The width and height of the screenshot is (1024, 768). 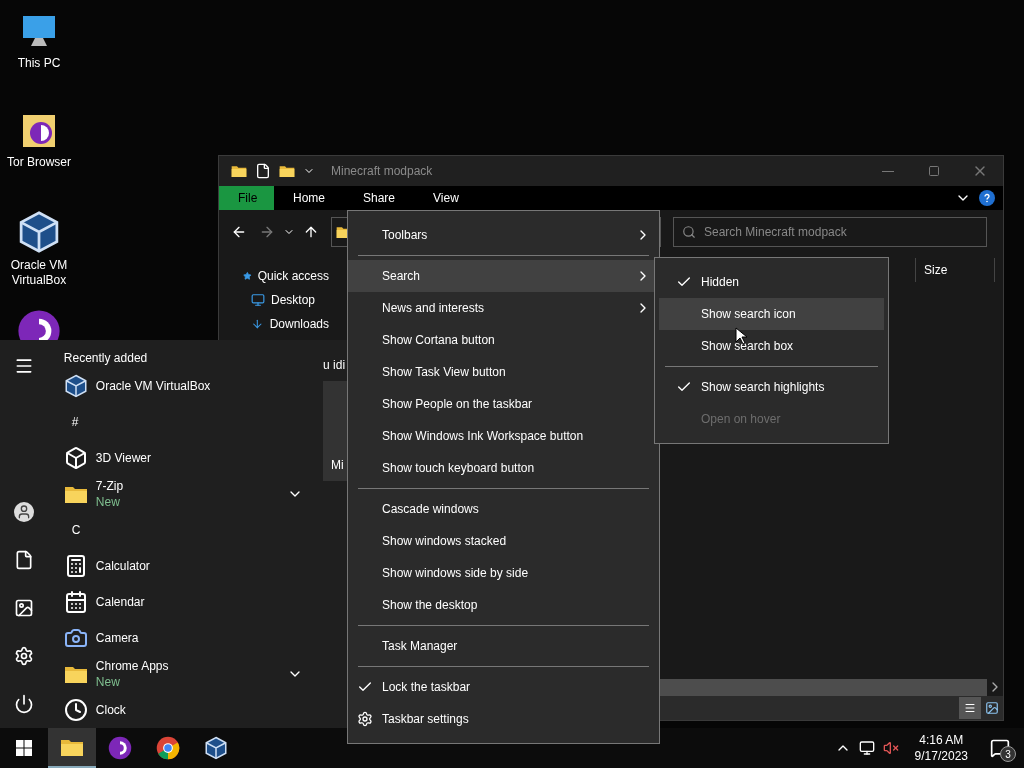 What do you see at coordinates (775, 232) in the screenshot?
I see `search-placeholder: Search Minecraft modpack` at bounding box center [775, 232].